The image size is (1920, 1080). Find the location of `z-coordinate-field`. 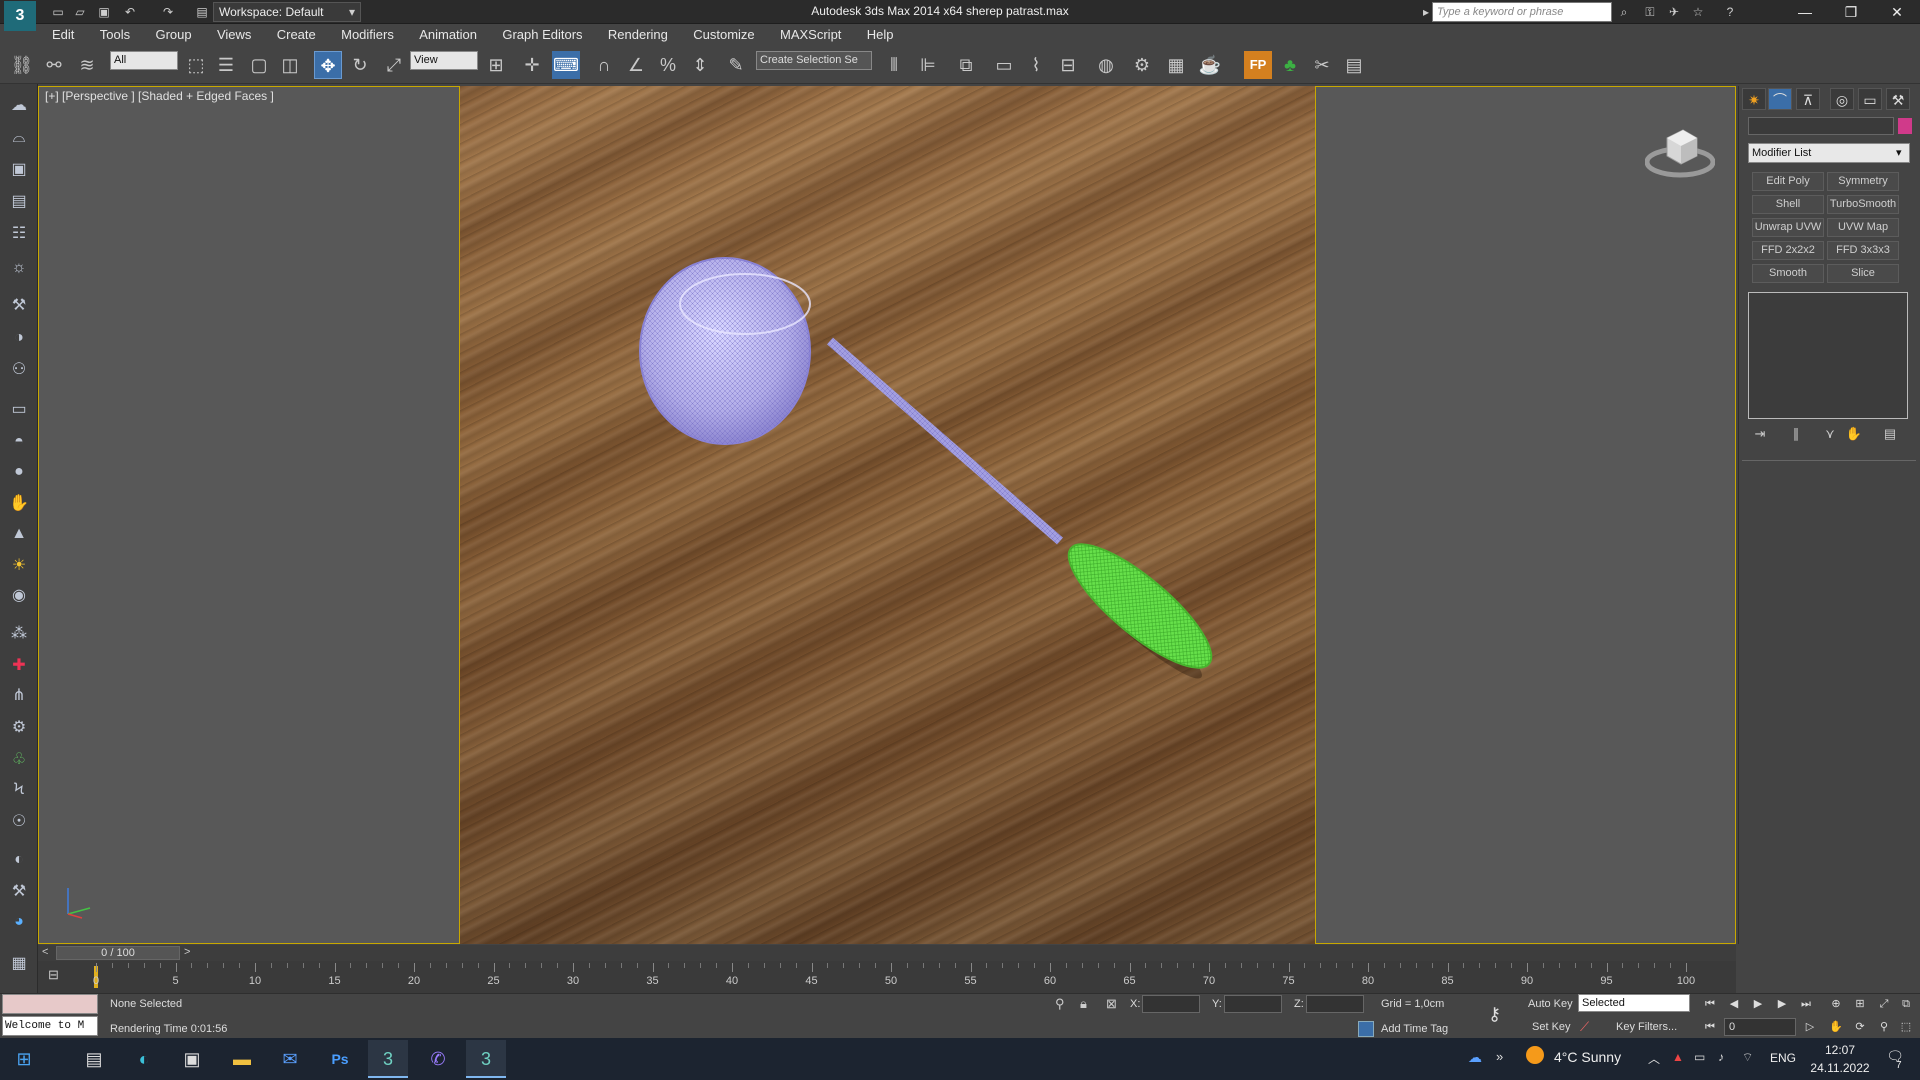

z-coordinate-field is located at coordinates (1335, 1004).